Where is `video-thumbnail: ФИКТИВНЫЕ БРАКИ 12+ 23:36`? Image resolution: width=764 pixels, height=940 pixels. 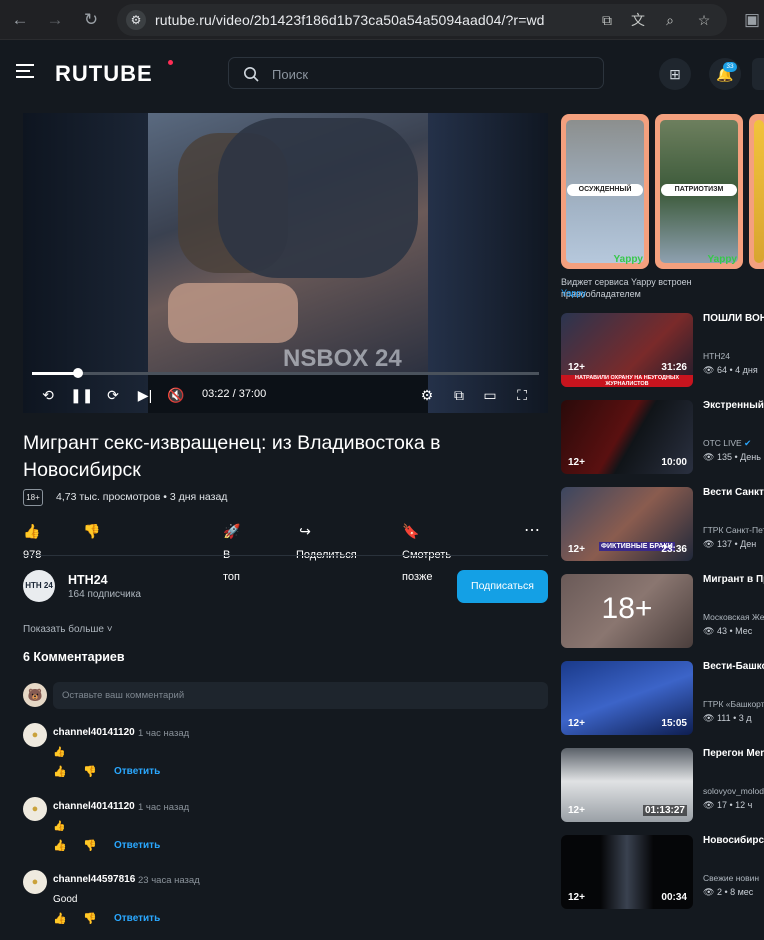 video-thumbnail: ФИКТИВНЫЕ БРАКИ 12+ 23:36 is located at coordinates (627, 524).